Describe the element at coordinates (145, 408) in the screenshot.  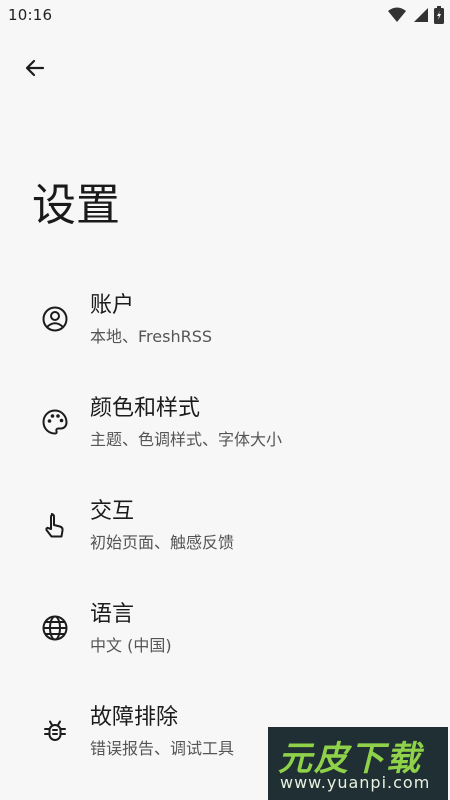
I see `settings-item-title: 颜色和样式` at that location.